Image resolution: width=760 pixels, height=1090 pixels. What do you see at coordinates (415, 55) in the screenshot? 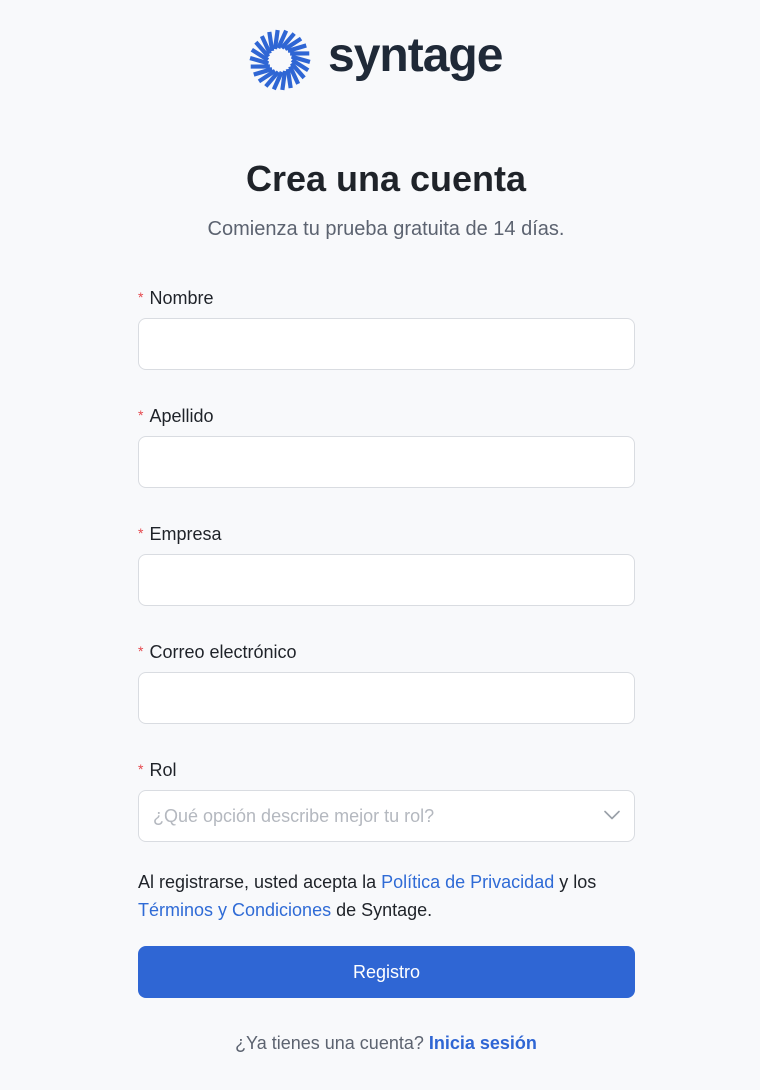
I see `brand-name: syntage` at bounding box center [415, 55].